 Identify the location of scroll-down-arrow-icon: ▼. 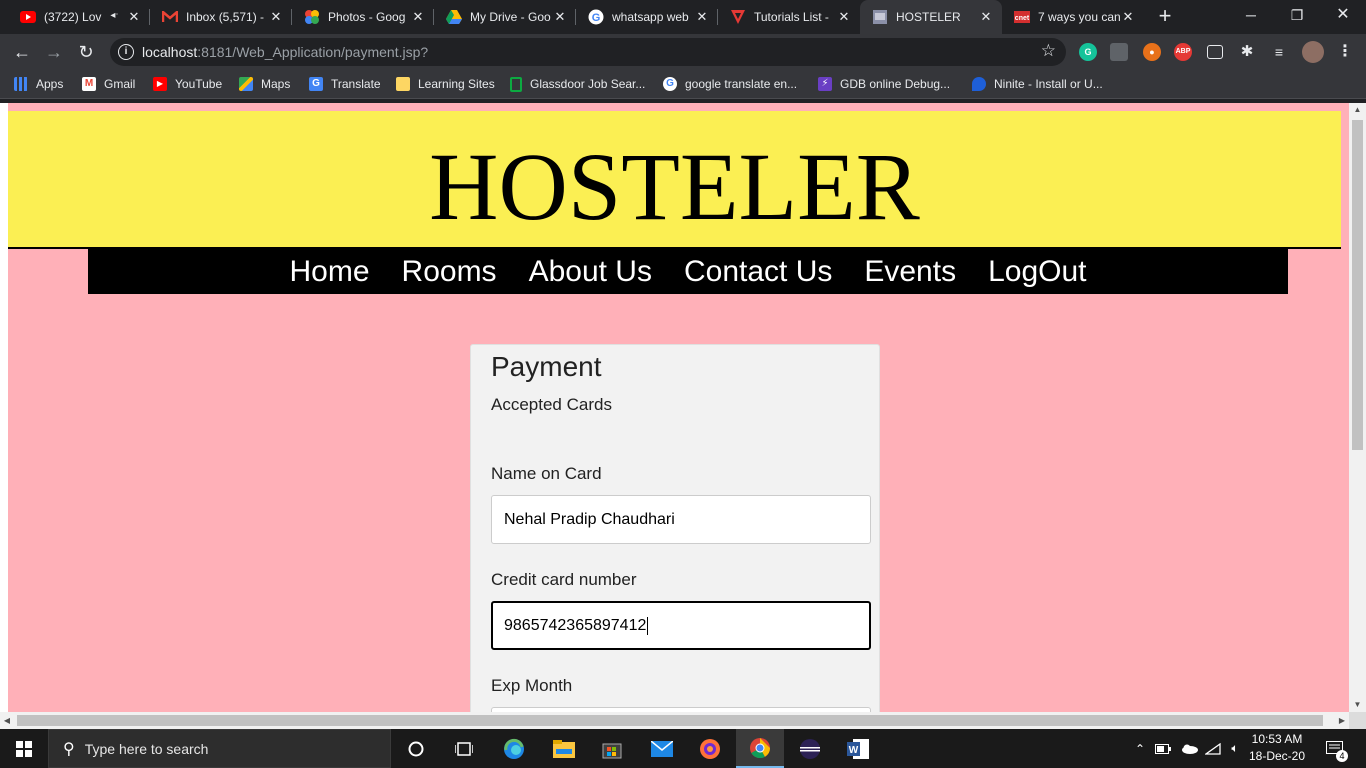
(1357, 705).